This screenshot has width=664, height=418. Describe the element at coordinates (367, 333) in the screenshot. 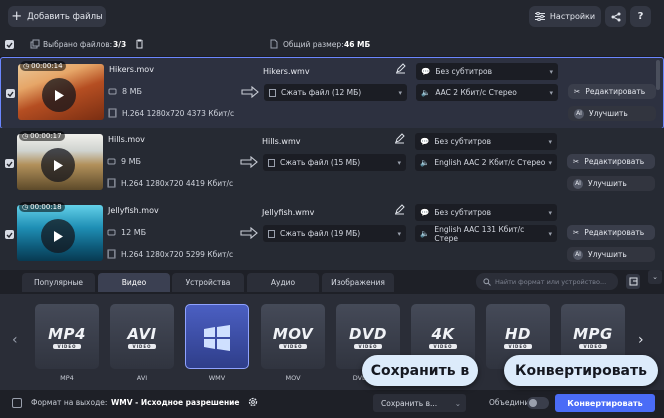

I see `format-logo-text: DVD` at that location.